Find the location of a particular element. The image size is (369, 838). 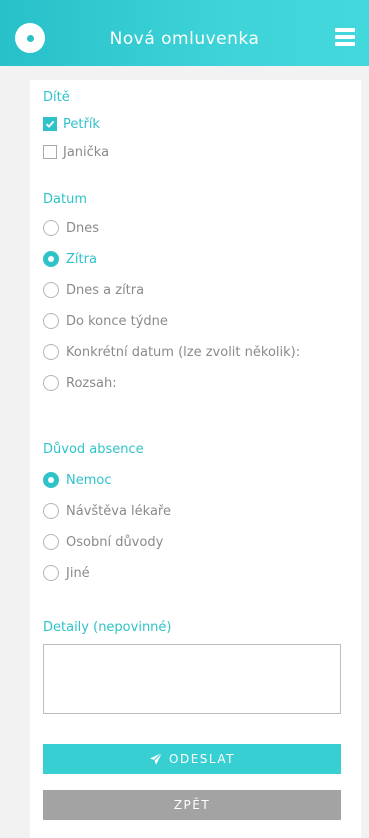

reason-option-nemoc: Nemoc is located at coordinates (77, 480).